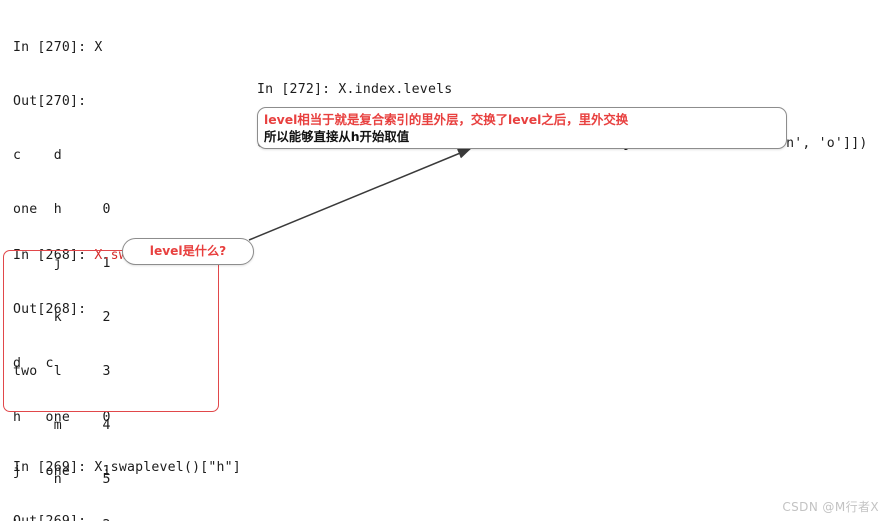 This screenshot has height=521, width=891. I want to click on in270-output-row: c d, so click(37, 155).